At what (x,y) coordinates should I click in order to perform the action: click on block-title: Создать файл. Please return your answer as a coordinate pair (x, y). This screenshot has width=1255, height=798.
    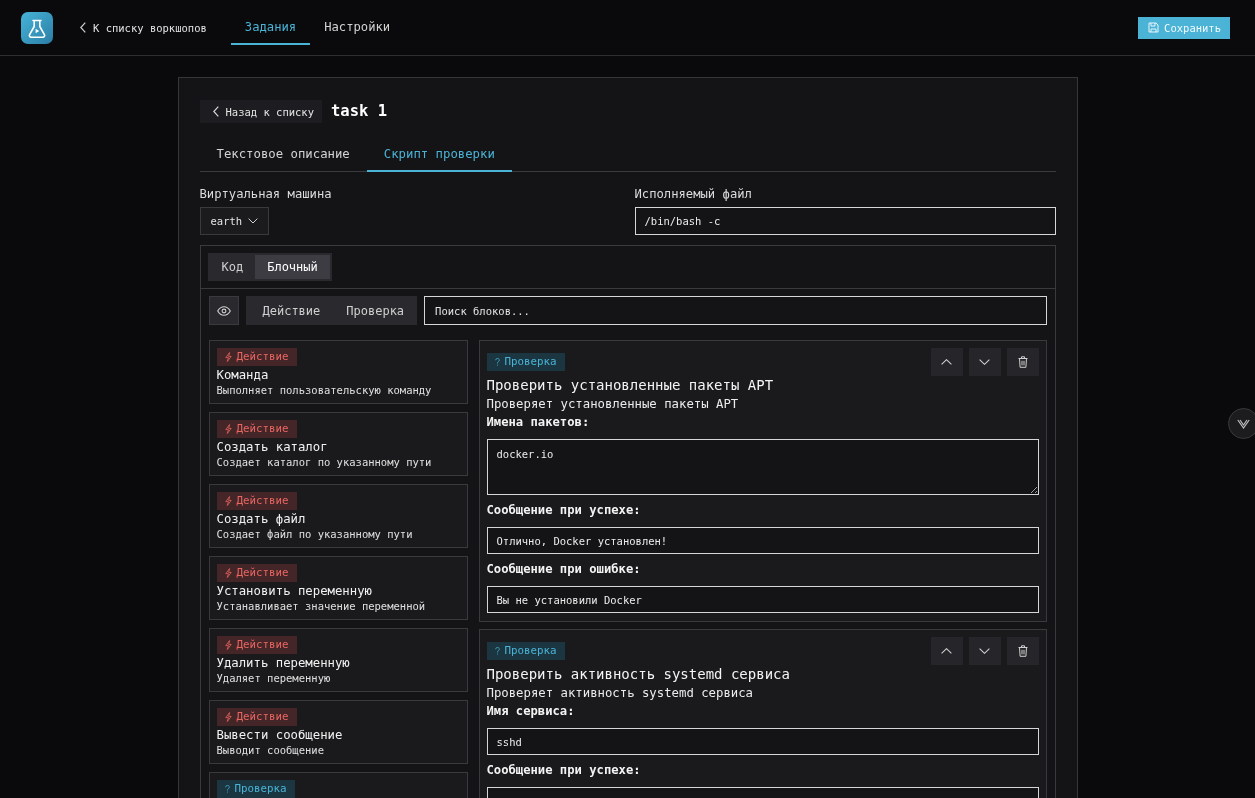
    Looking at the image, I should click on (261, 519).